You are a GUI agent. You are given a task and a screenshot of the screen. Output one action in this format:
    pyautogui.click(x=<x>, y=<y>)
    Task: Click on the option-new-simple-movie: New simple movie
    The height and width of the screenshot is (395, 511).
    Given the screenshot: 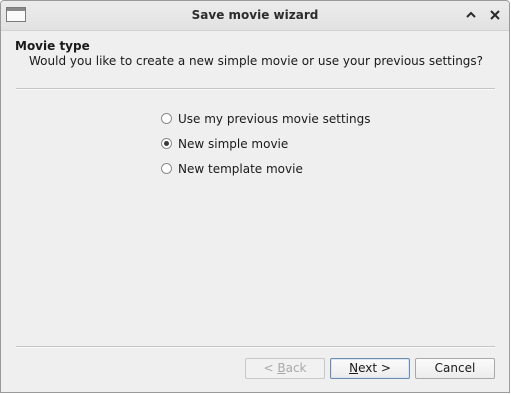 What is the action you would take?
    pyautogui.click(x=265, y=143)
    